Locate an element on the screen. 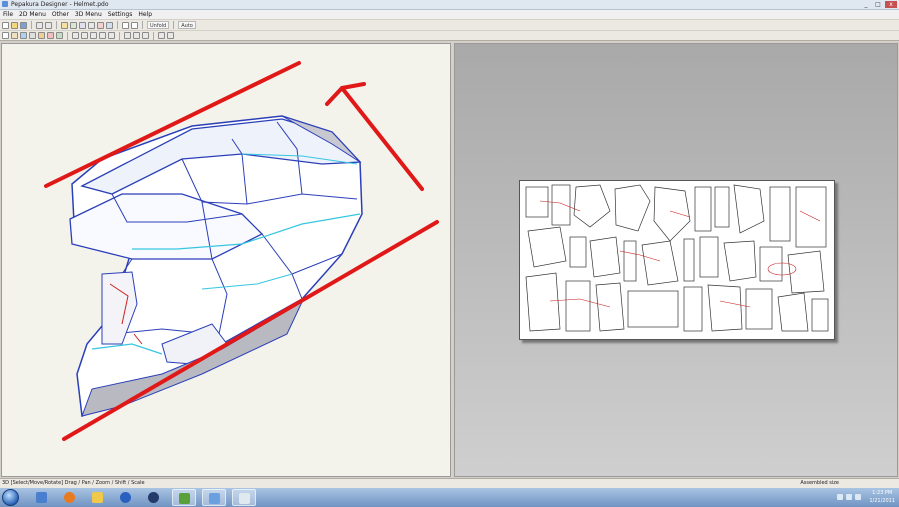 The height and width of the screenshot is (507, 899). flag-icon is located at coordinates (858, 497).